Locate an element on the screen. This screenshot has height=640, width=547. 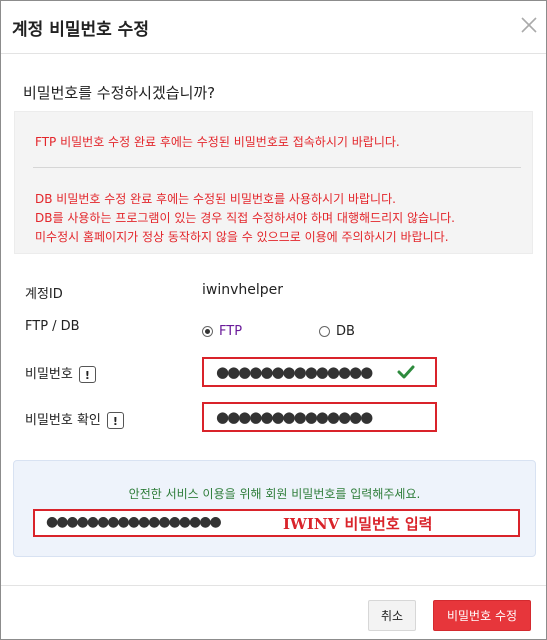
password-input: ●●●●●●●●●●●●●● is located at coordinates (319, 372).